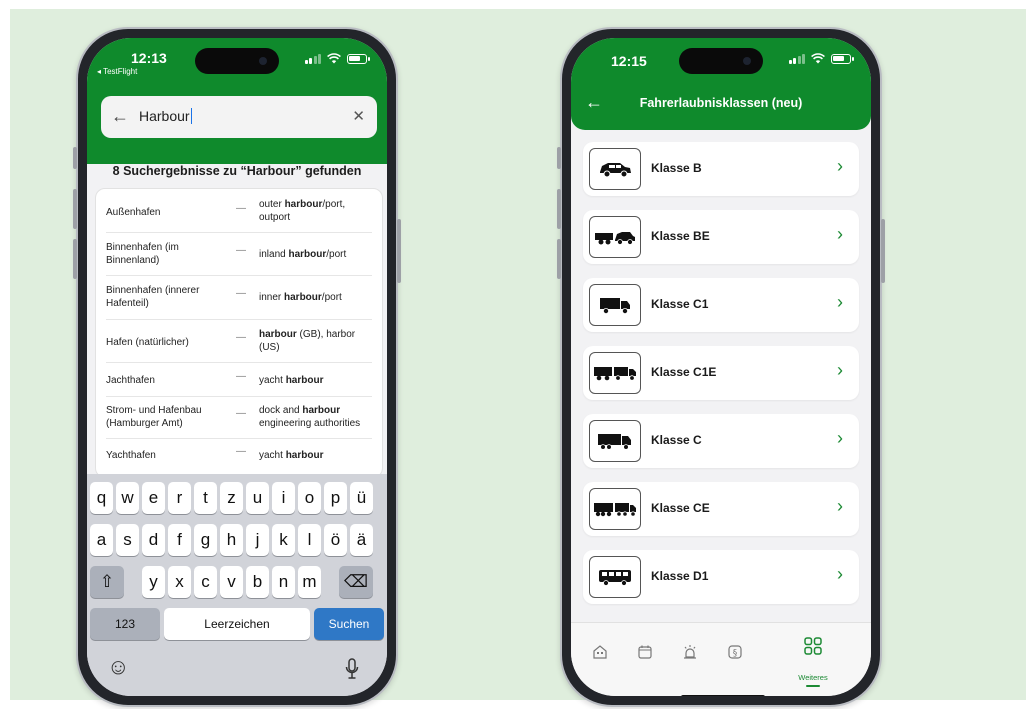 This screenshot has width=1026, height=709. I want to click on list-item-label: Klasse B, so click(676, 168).